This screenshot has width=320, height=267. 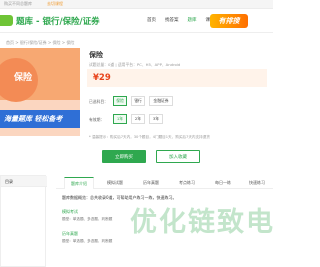 What do you see at coordinates (40, 92) in the screenshot?
I see `product-cover: 保险 海量题库 轻松备考` at bounding box center [40, 92].